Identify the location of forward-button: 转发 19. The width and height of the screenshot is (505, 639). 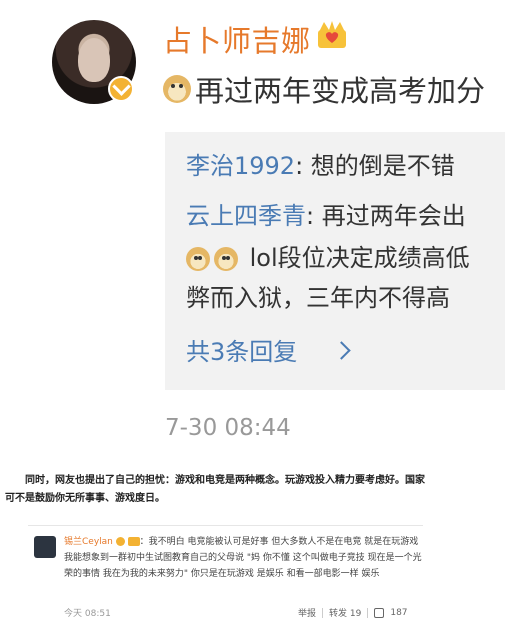
(345, 612).